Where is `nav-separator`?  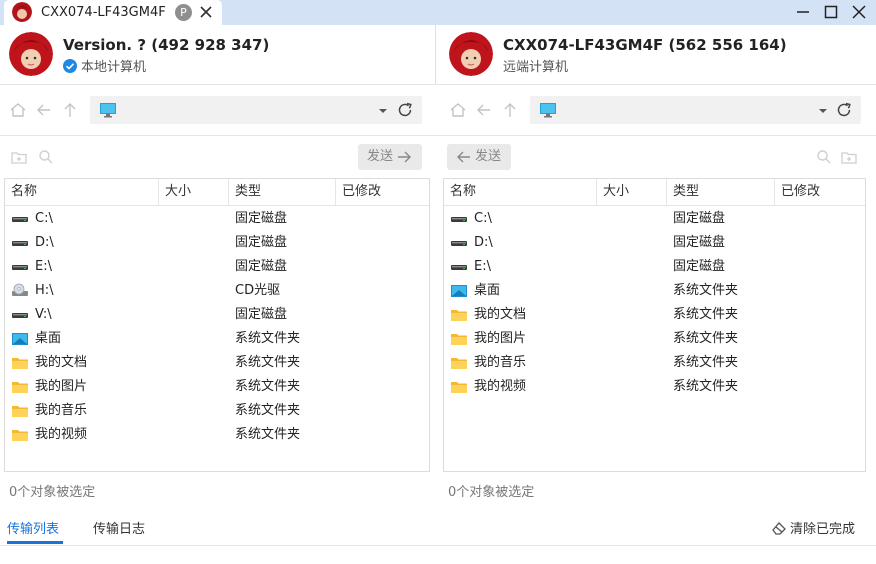
nav-separator is located at coordinates (438, 135).